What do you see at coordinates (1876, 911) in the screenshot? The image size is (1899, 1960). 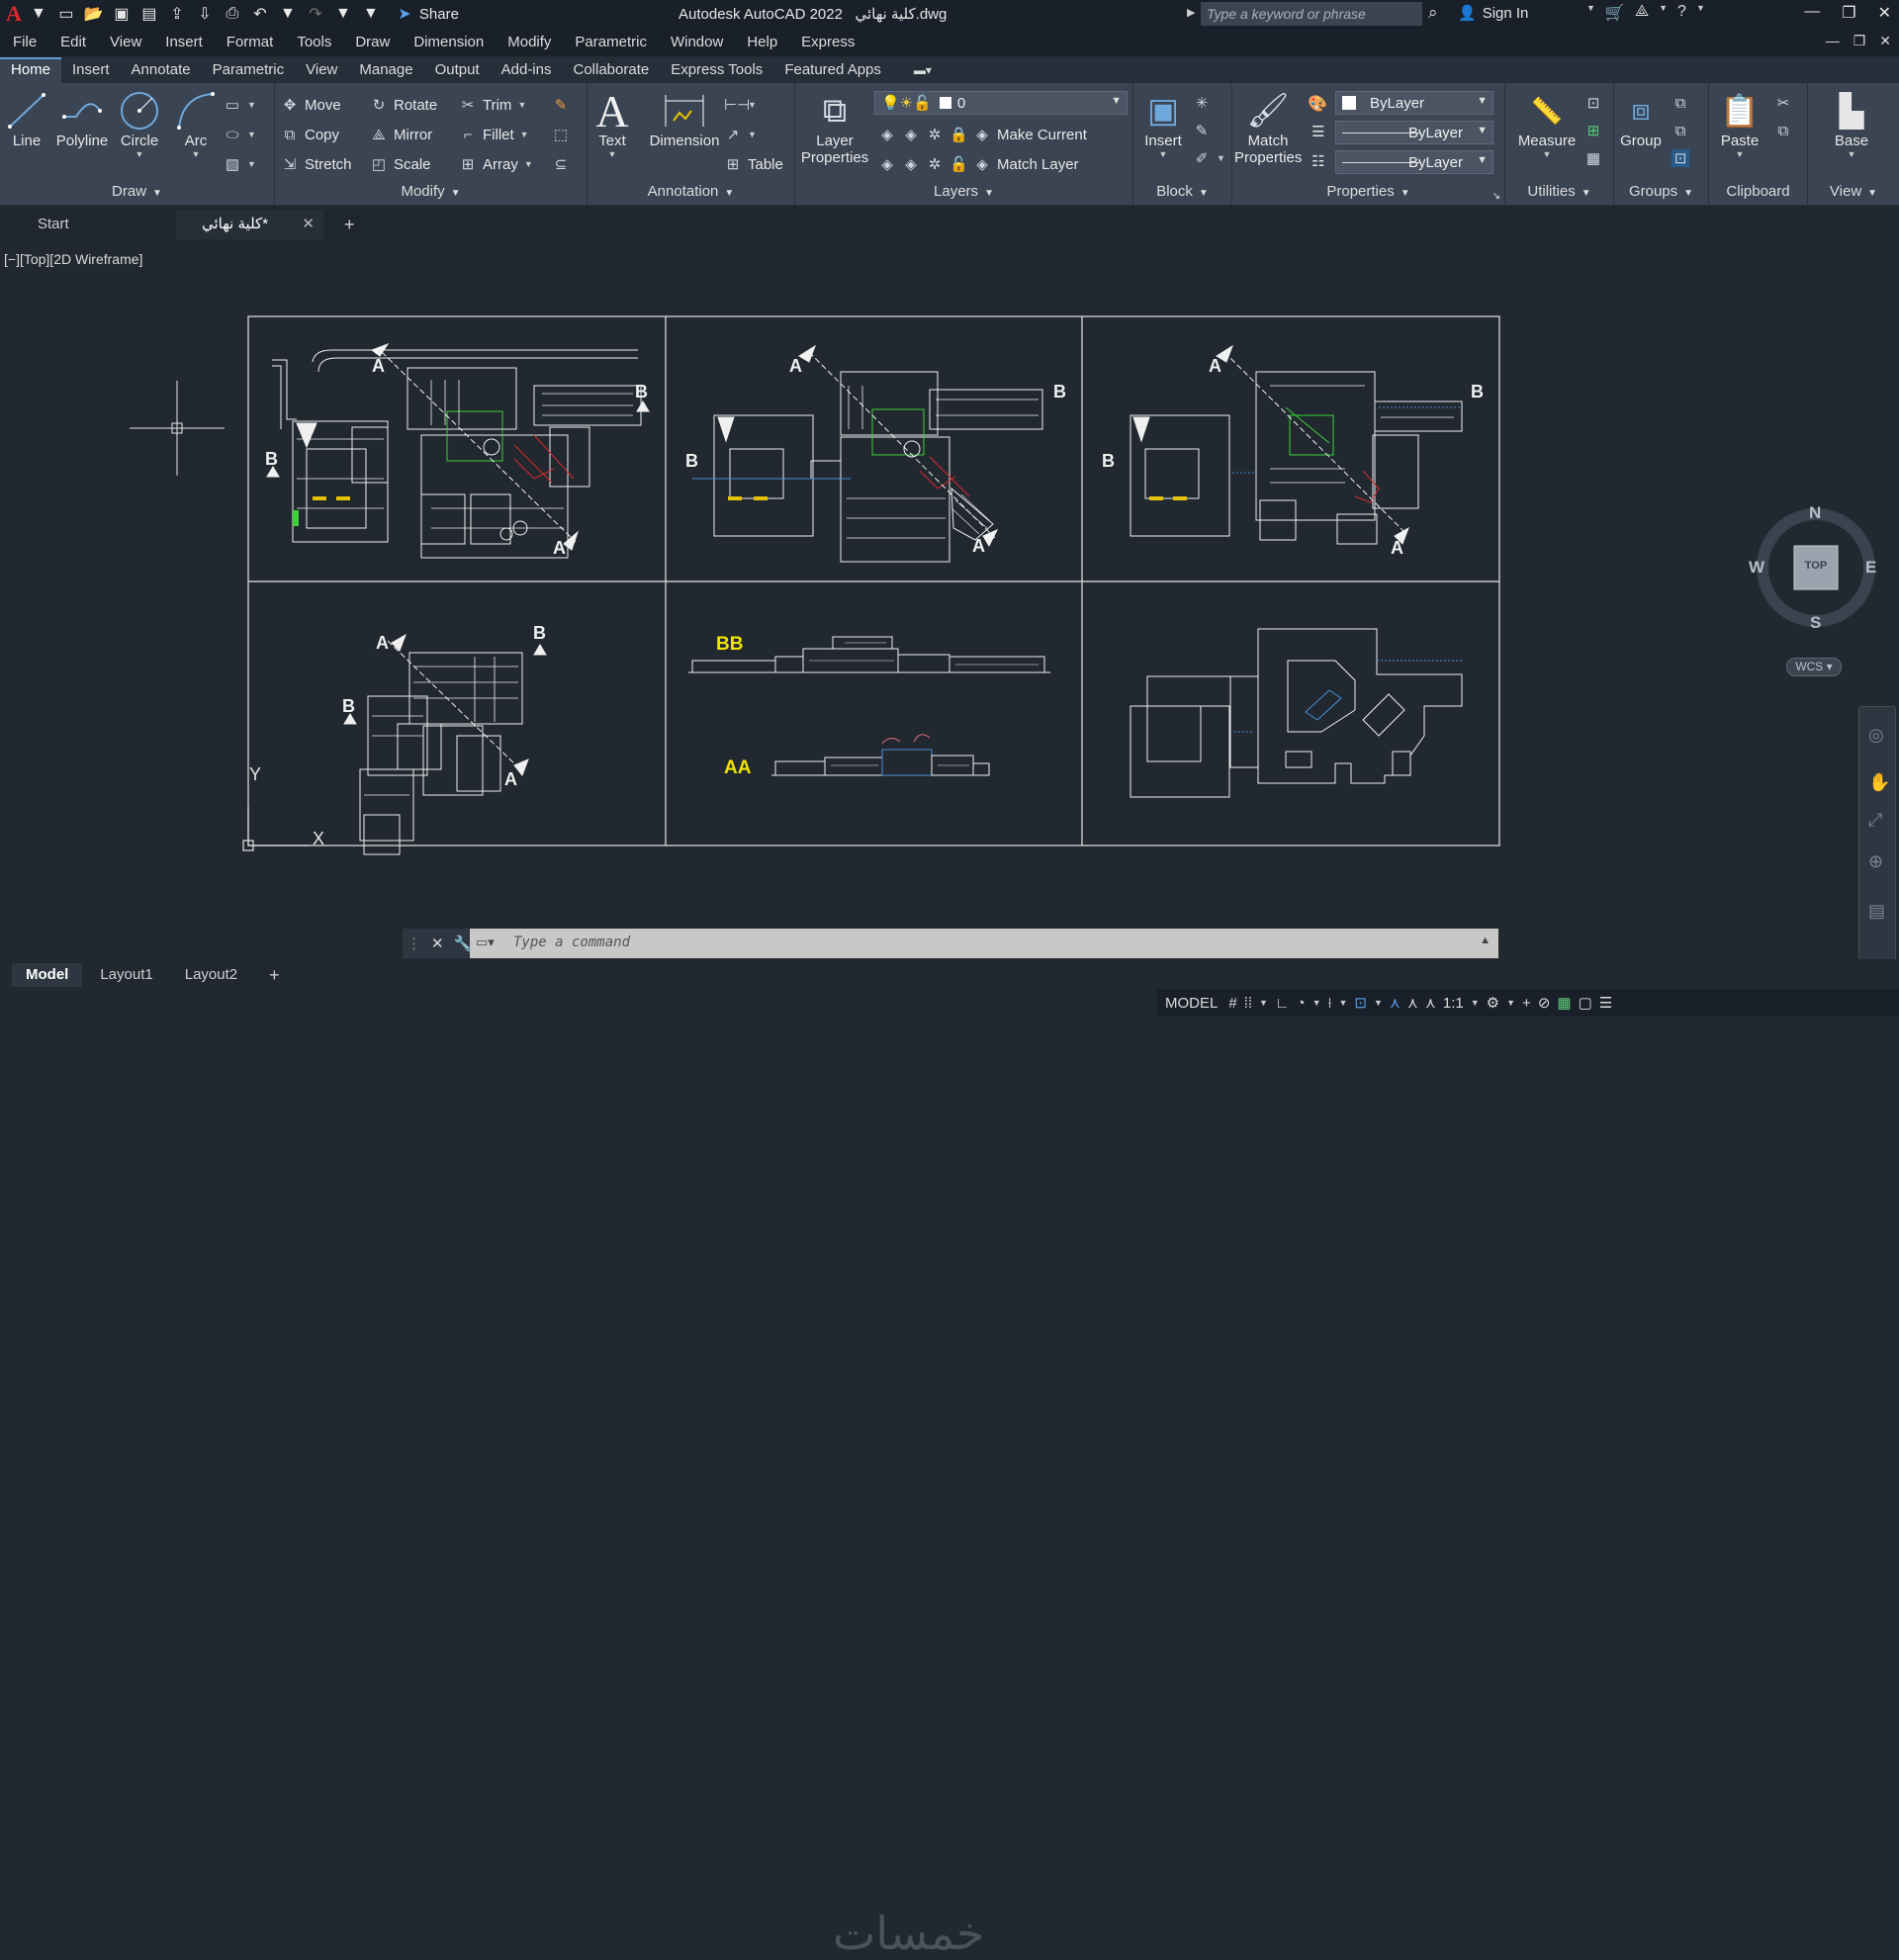 I see `showmotion-icon: ▤` at bounding box center [1876, 911].